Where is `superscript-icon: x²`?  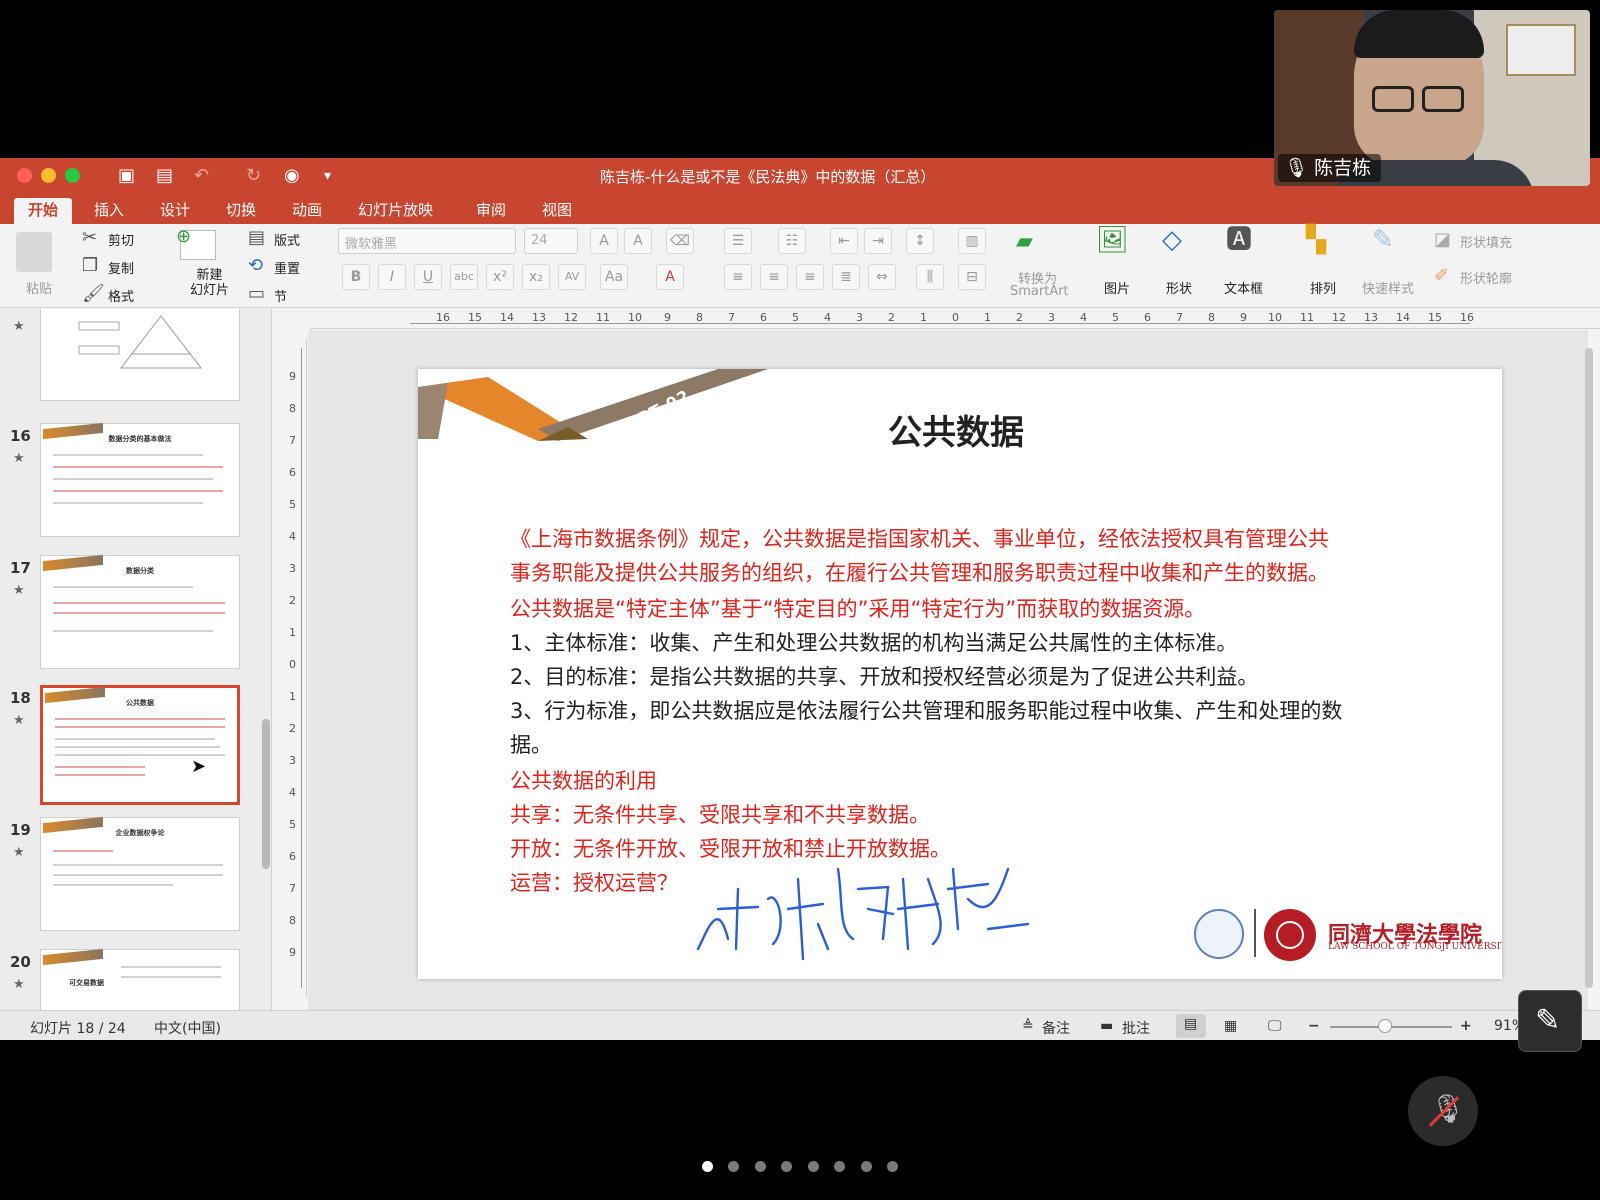
superscript-icon: x² is located at coordinates (500, 277).